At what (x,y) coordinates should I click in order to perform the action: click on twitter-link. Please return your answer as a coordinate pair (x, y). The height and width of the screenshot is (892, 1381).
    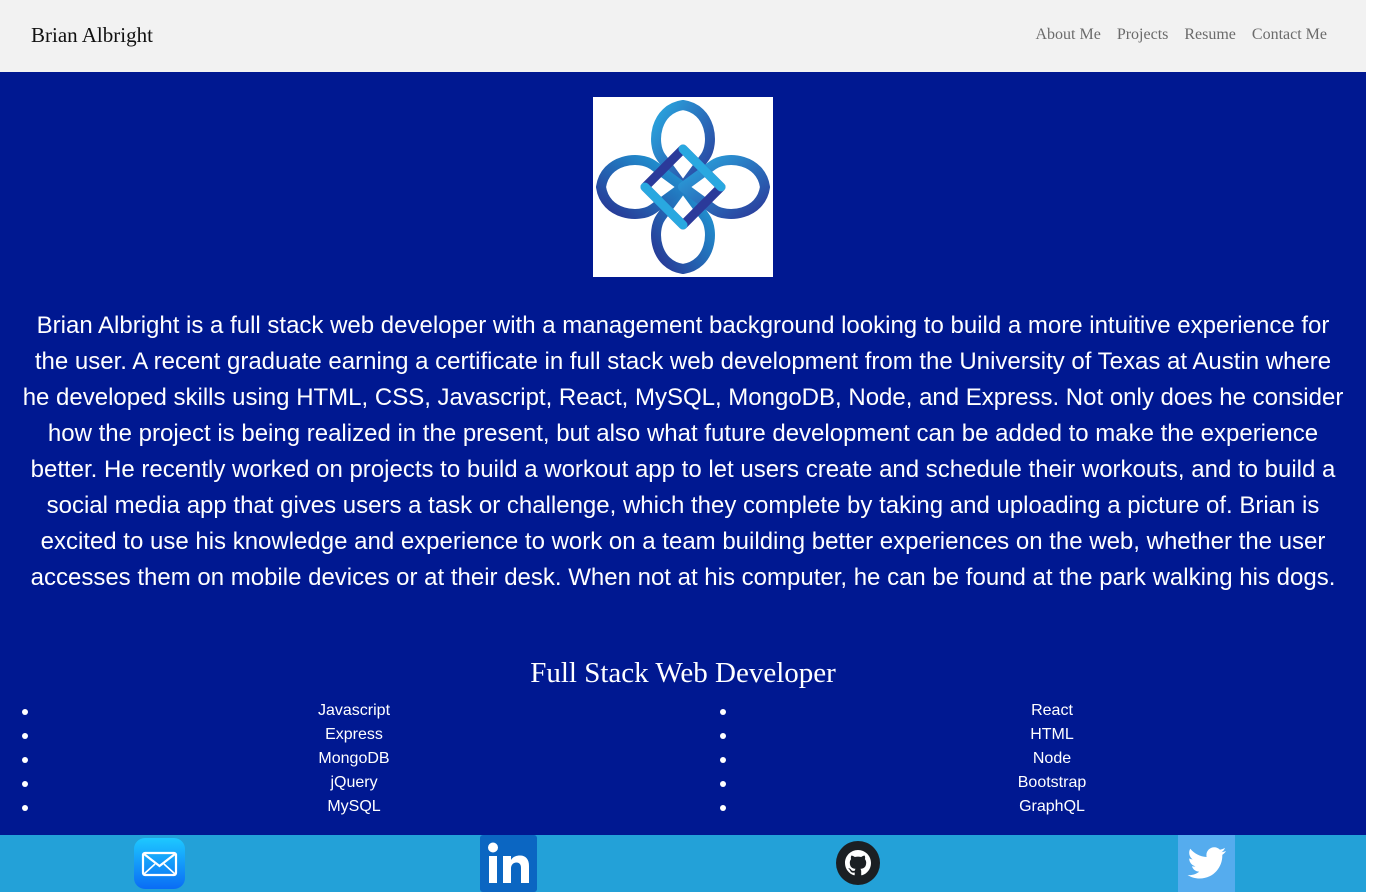
    Looking at the image, I should click on (1206, 863).